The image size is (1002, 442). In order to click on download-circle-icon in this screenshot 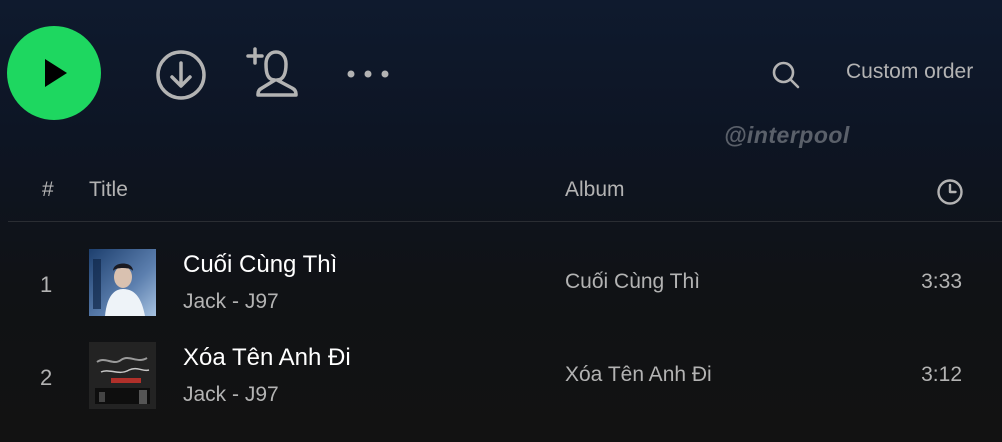, I will do `click(181, 75)`.